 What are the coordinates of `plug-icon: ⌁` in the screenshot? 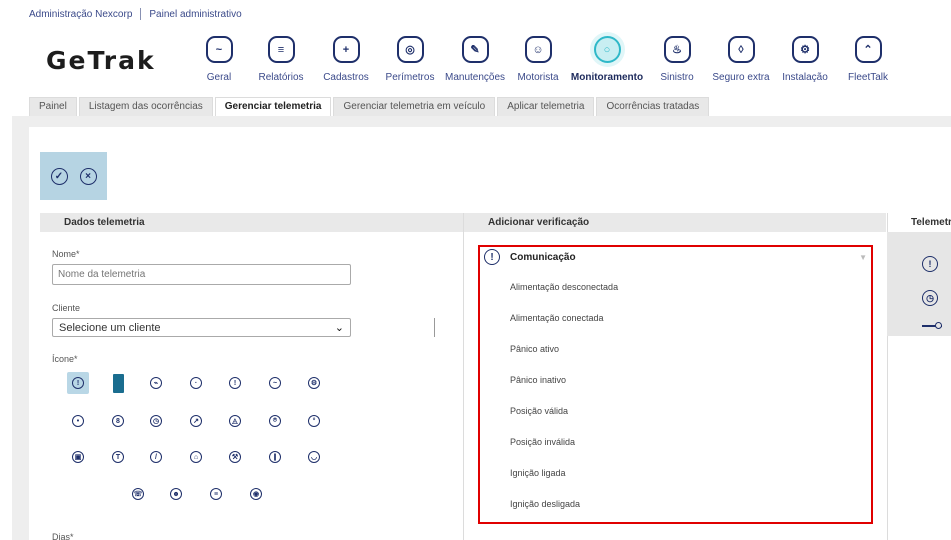 It's located at (156, 383).